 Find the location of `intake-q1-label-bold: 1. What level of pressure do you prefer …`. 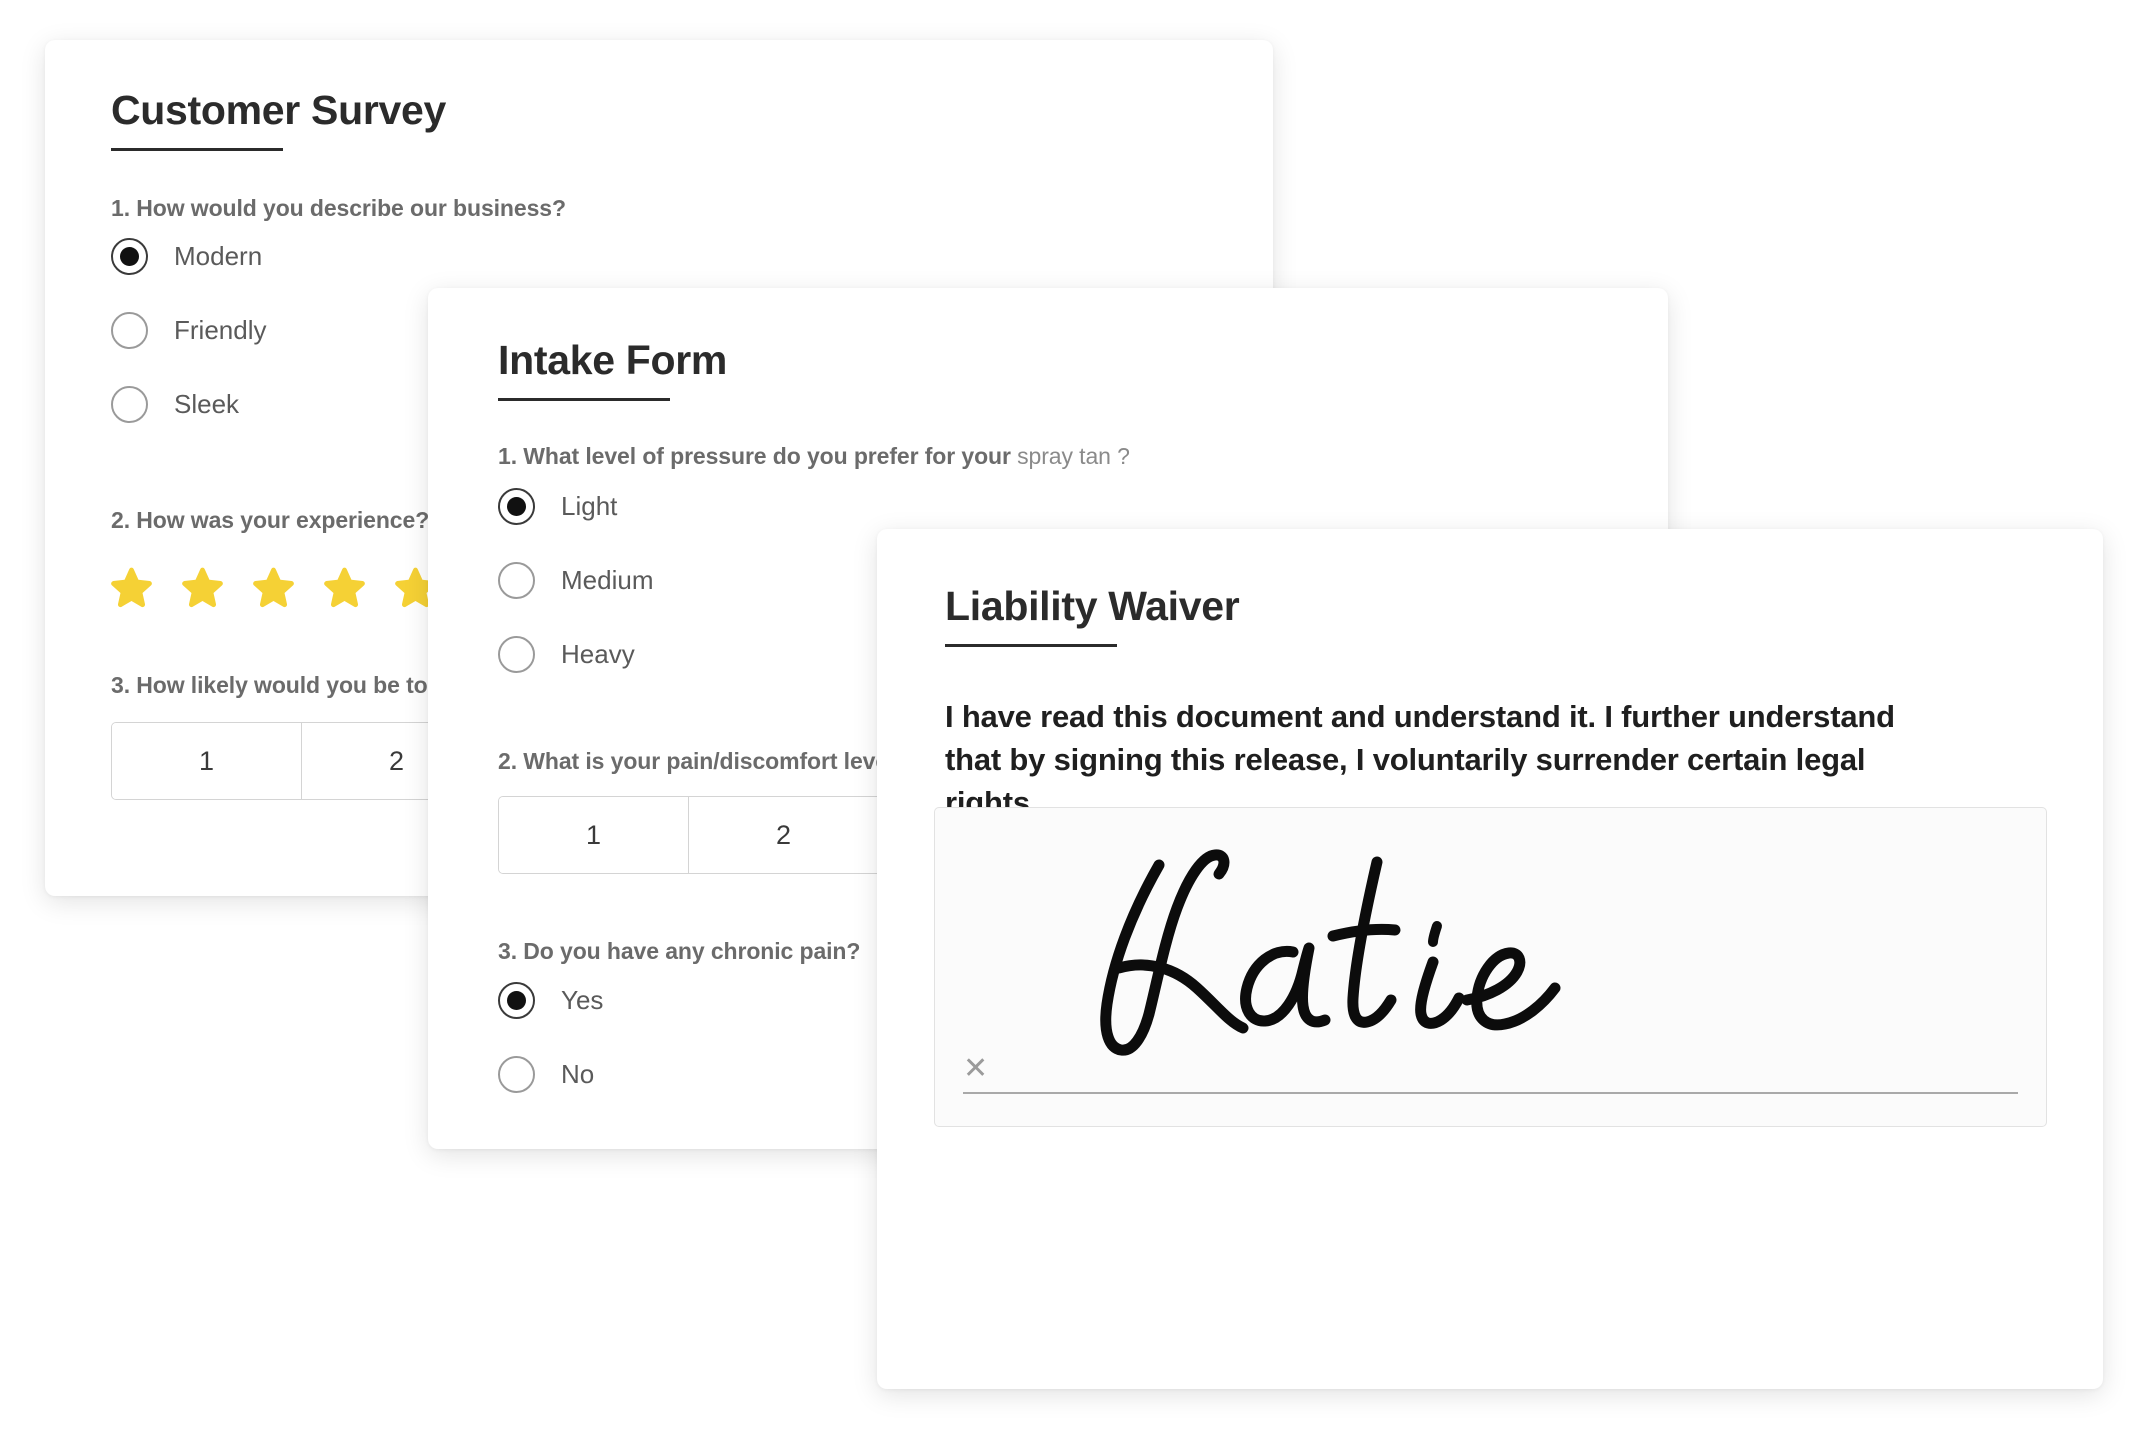

intake-q1-label-bold: 1. What level of pressure do you prefer … is located at coordinates (754, 456).